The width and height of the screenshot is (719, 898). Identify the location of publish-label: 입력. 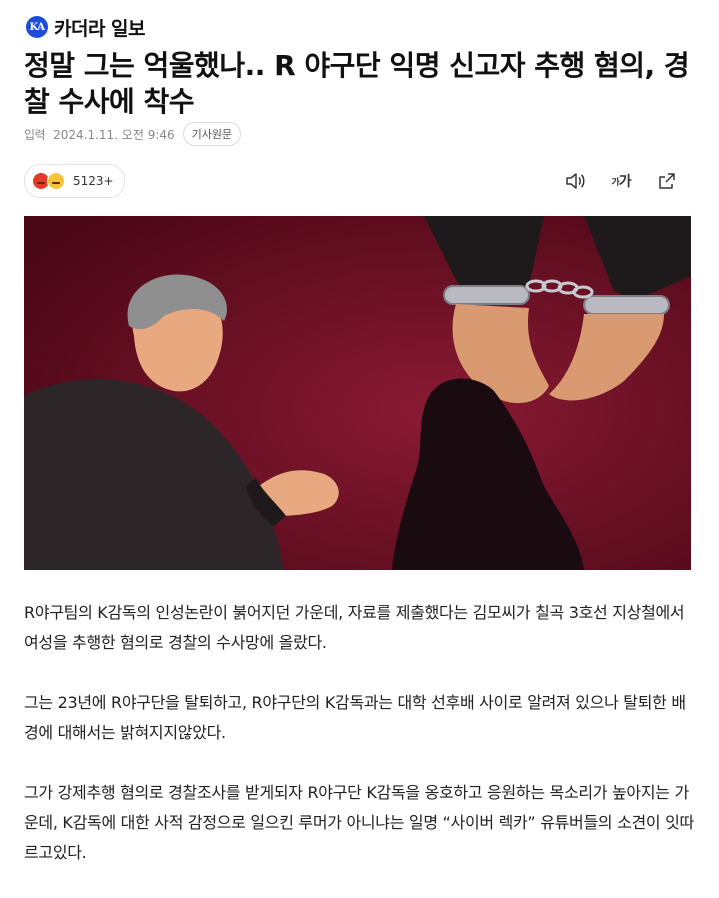
(35, 134).